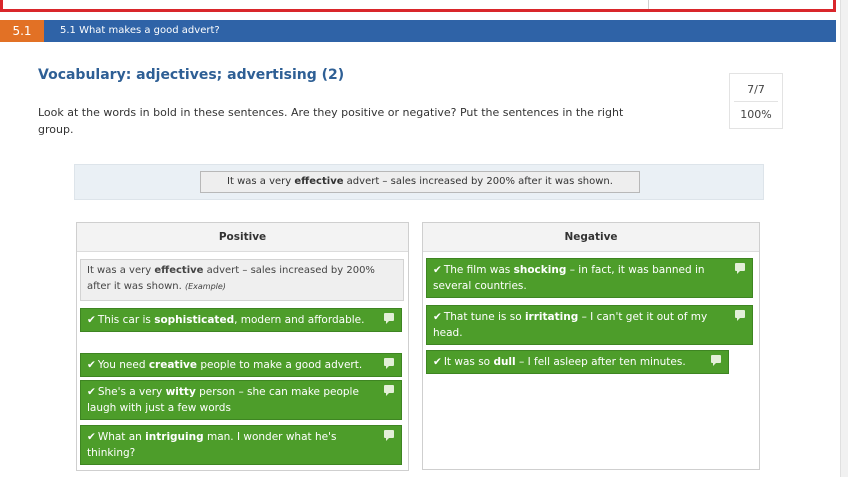  Describe the element at coordinates (756, 114) in the screenshot. I see `score-percent: 100%` at that location.